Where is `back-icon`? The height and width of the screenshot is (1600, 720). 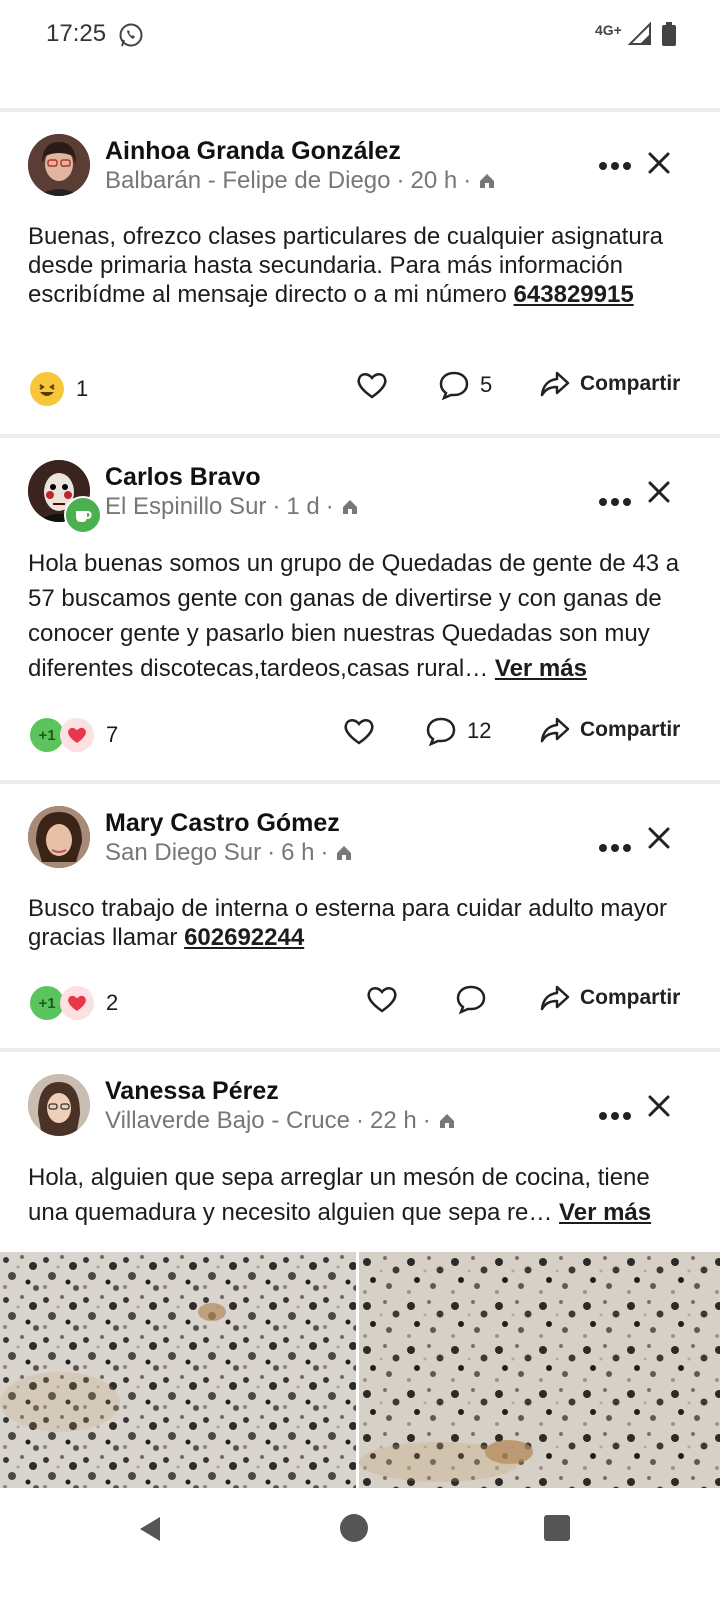
back-icon is located at coordinates (150, 1531).